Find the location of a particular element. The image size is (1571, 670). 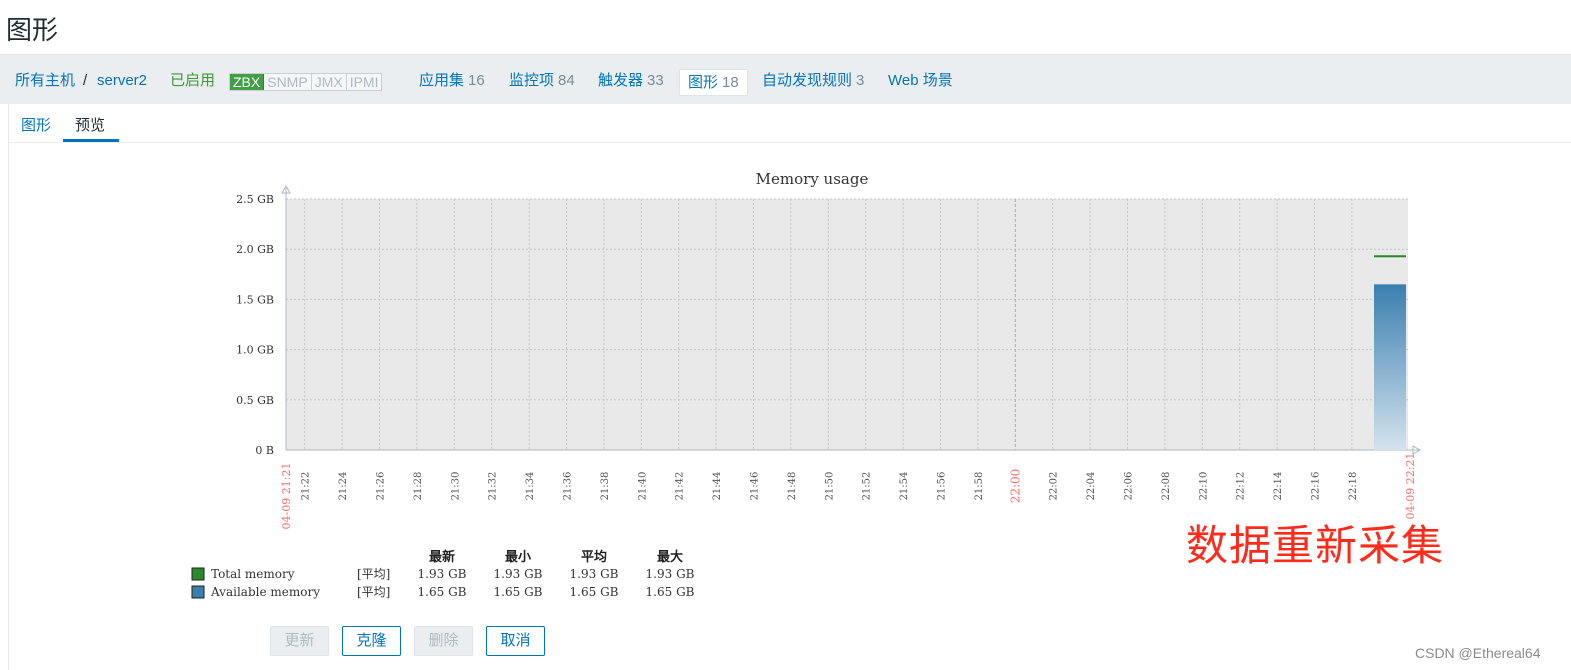

x-tick-label: 21:44 is located at coordinates (717, 486).